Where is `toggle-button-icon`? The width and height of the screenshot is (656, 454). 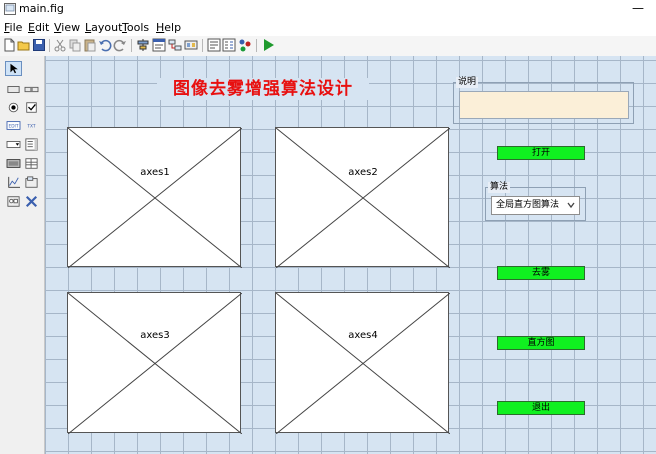 toggle-button-icon is located at coordinates (13, 163).